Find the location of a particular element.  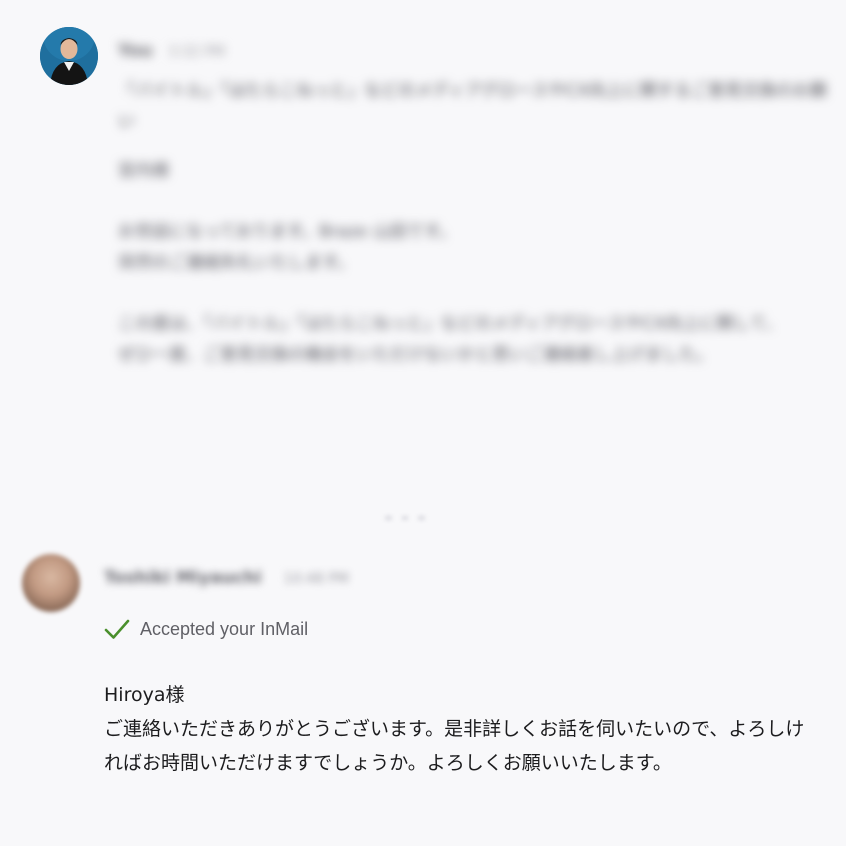

sender-name: You is located at coordinates (135, 51).